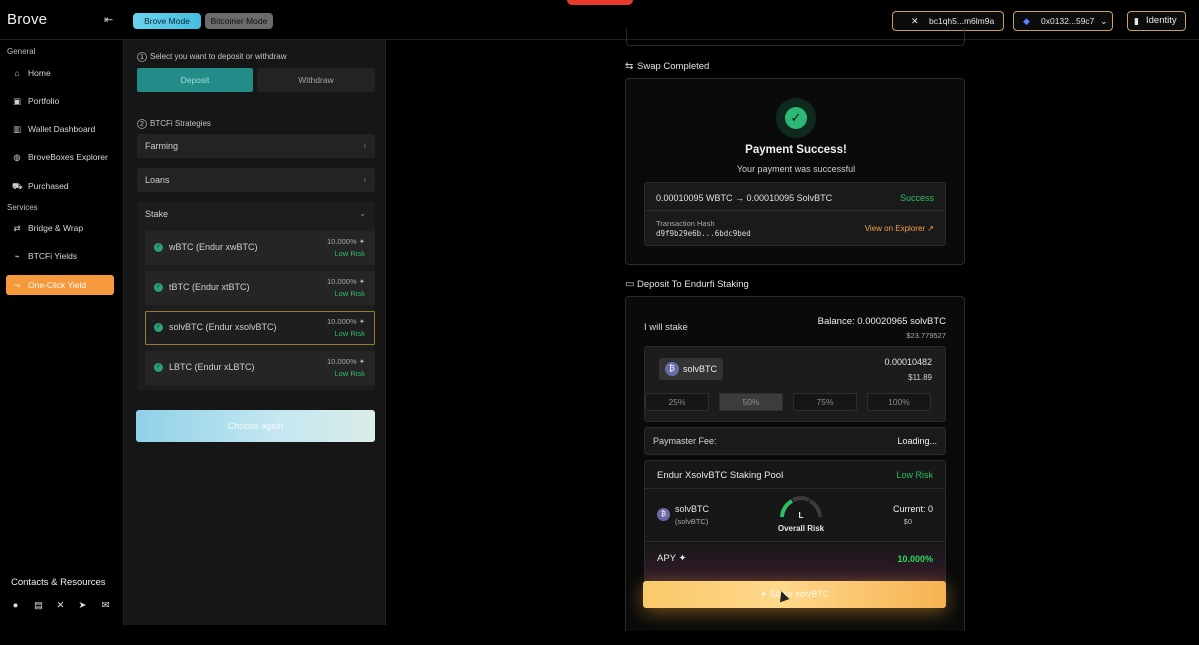  What do you see at coordinates (260, 248) in the screenshot?
I see `stake-option-wbtc: ✓ wBTC (Endur xwBTC) 10.000% ✦ Low Risk` at bounding box center [260, 248].